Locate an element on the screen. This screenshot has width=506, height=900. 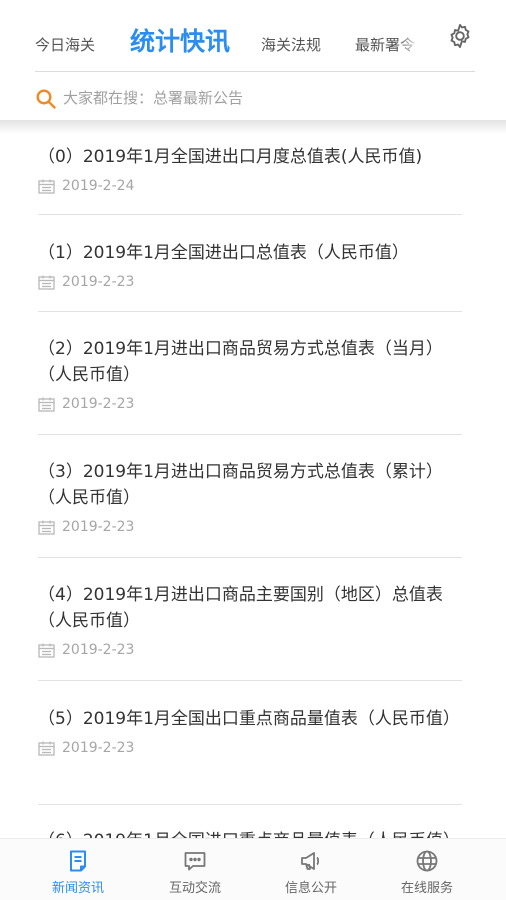
news-title: （6）2019年1月全国进口重点商品量值表（人民币值） is located at coordinates (251, 833).